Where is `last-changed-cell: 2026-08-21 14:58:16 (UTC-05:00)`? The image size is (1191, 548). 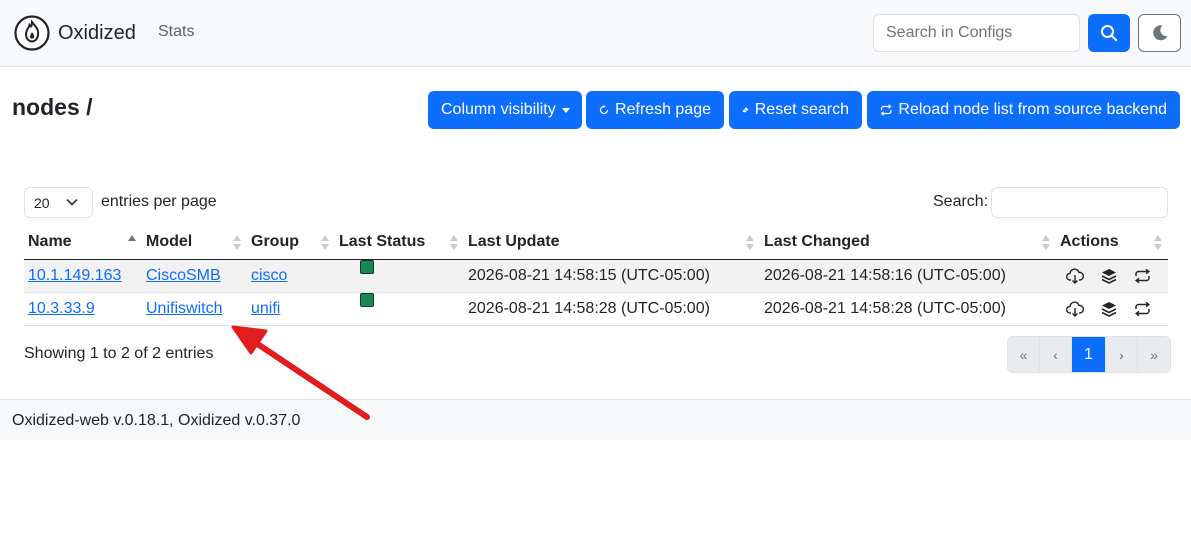 last-changed-cell: 2026-08-21 14:58:16 (UTC-05:00) is located at coordinates (908, 276).